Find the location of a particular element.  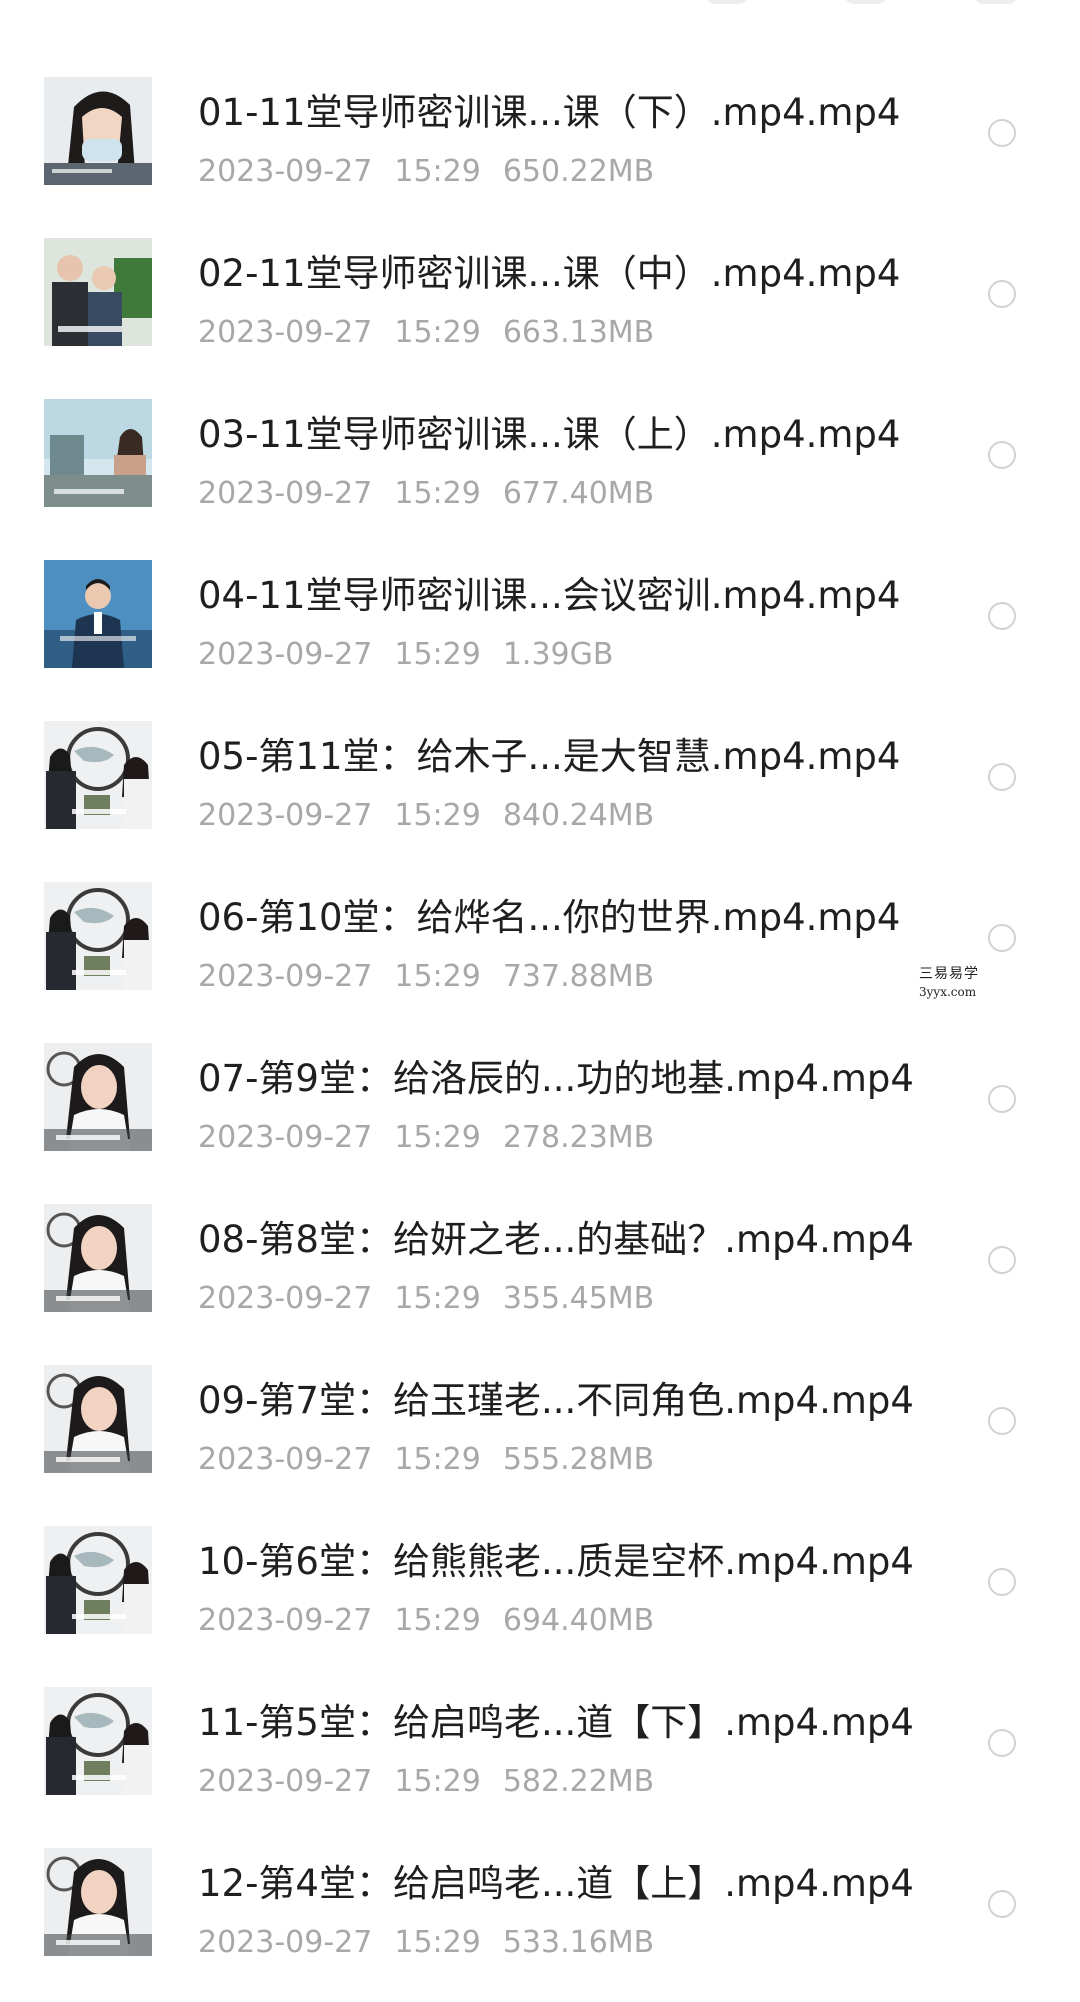

file-name: 02-11堂导师密训课...课（中）.mp4.mp4 is located at coordinates (549, 273).